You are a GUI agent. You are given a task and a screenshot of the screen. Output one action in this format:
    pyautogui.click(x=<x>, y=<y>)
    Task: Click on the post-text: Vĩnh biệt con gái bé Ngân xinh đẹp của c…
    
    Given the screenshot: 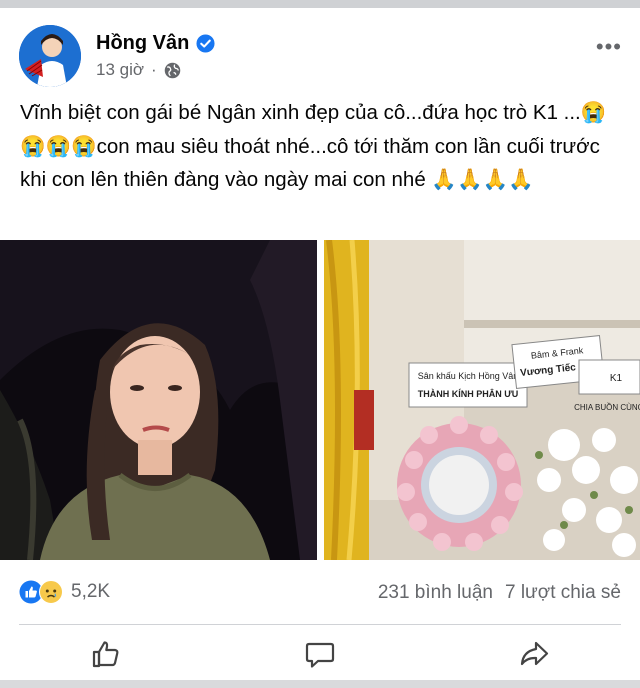 What is the action you would take?
    pyautogui.click(x=313, y=146)
    